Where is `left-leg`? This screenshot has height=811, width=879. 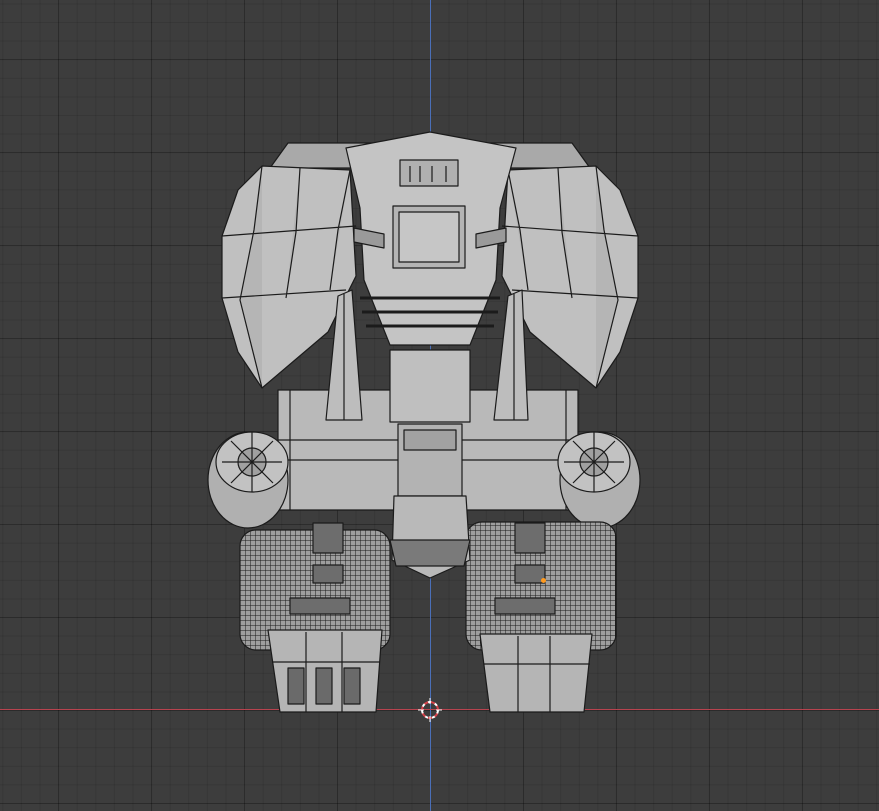
left-leg is located at coordinates (315, 617).